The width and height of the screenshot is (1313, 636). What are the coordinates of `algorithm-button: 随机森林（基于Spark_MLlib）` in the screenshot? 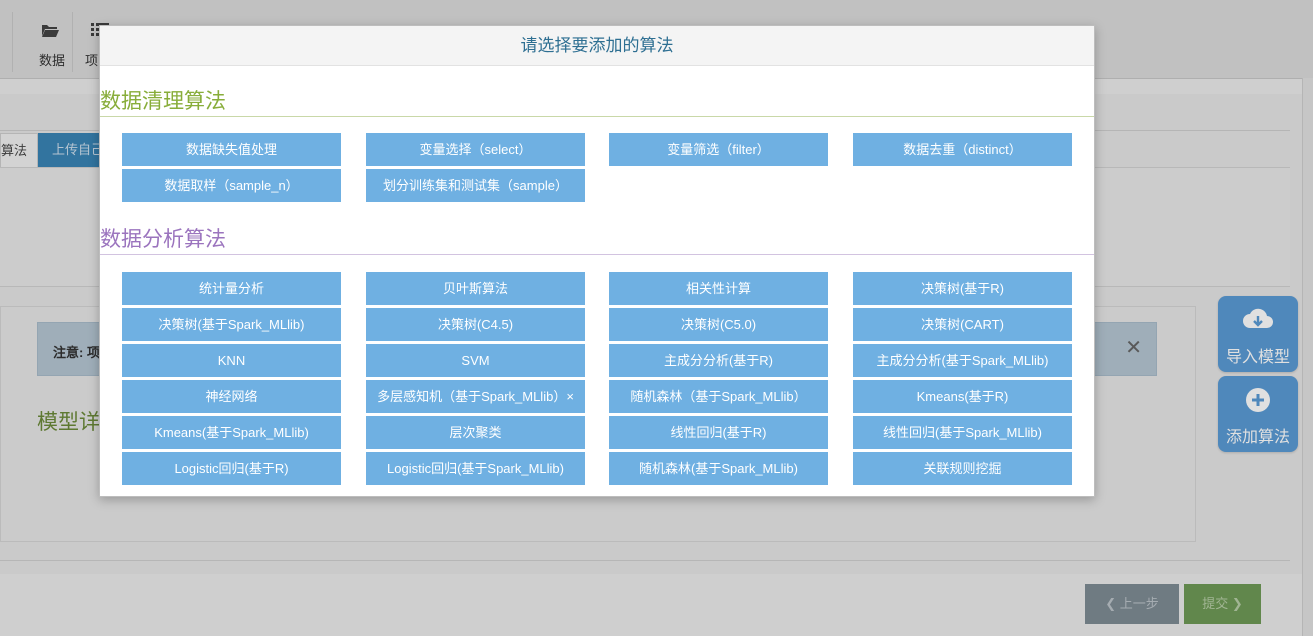 It's located at (718, 396).